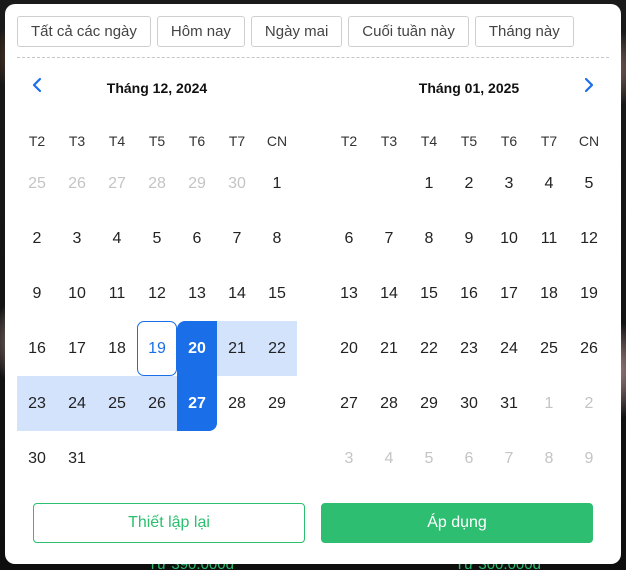  I want to click on day-number: 6, so click(469, 458).